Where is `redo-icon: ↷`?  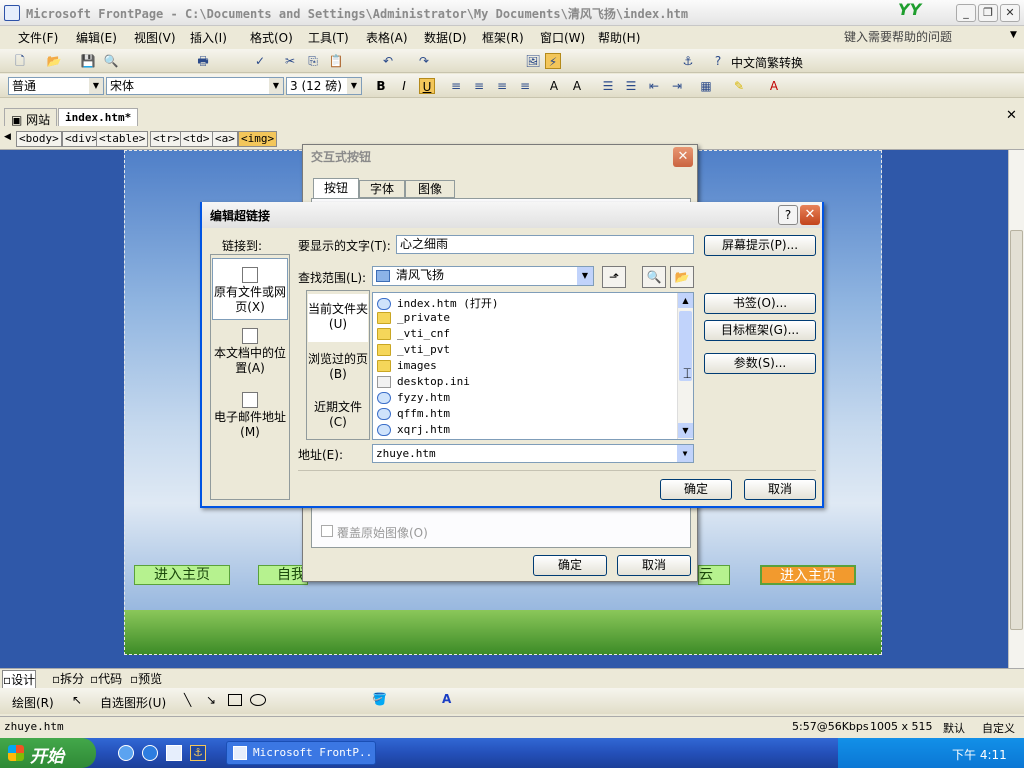 redo-icon: ↷ is located at coordinates (424, 61).